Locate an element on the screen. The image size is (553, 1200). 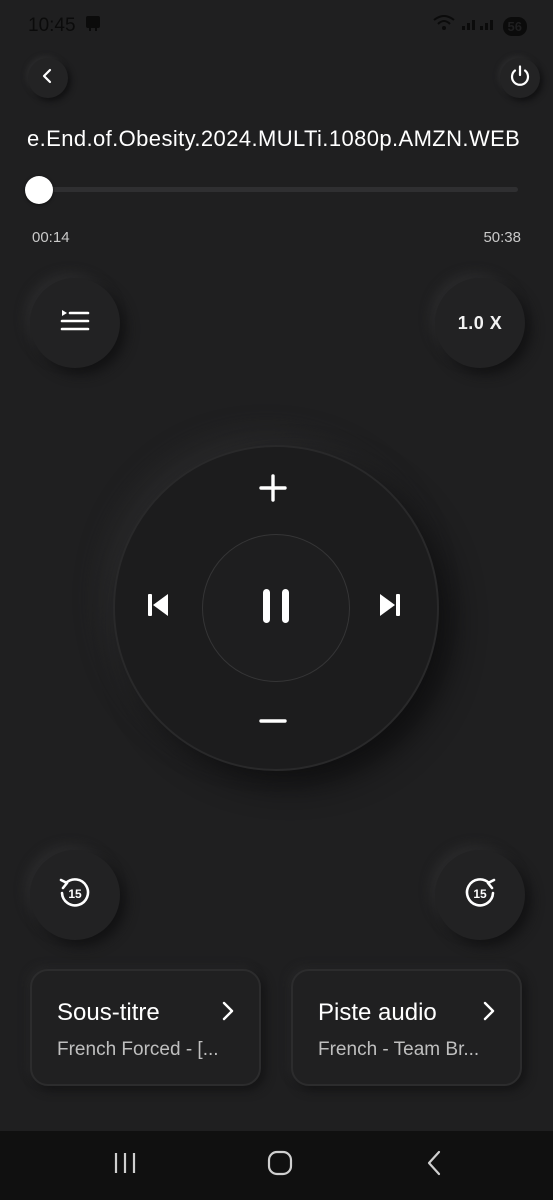
replay-15-icon: 15 is located at coordinates (75, 895).